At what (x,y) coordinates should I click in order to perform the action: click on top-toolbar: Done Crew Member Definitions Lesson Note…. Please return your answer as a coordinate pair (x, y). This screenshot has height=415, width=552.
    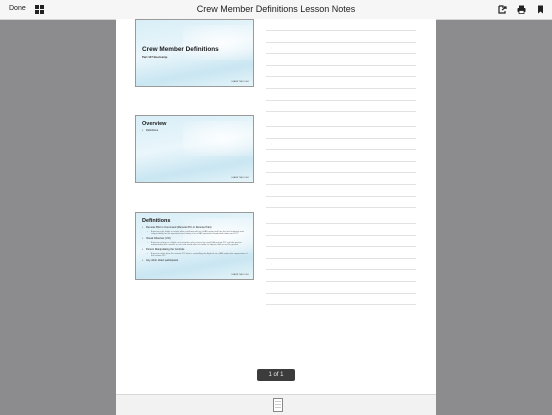
    Looking at the image, I should click on (276, 10).